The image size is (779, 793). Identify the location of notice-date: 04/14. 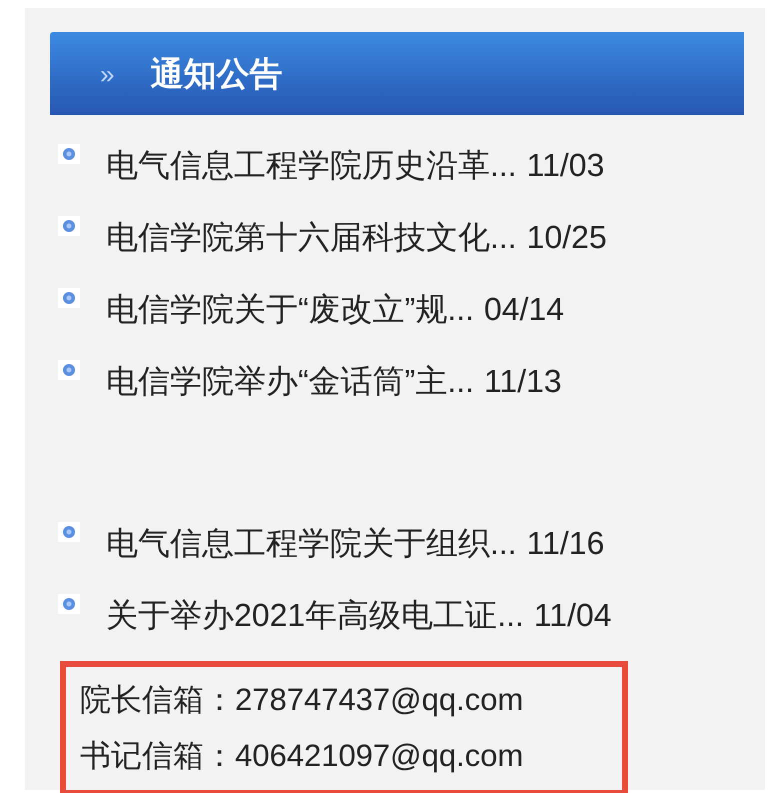
(524, 309).